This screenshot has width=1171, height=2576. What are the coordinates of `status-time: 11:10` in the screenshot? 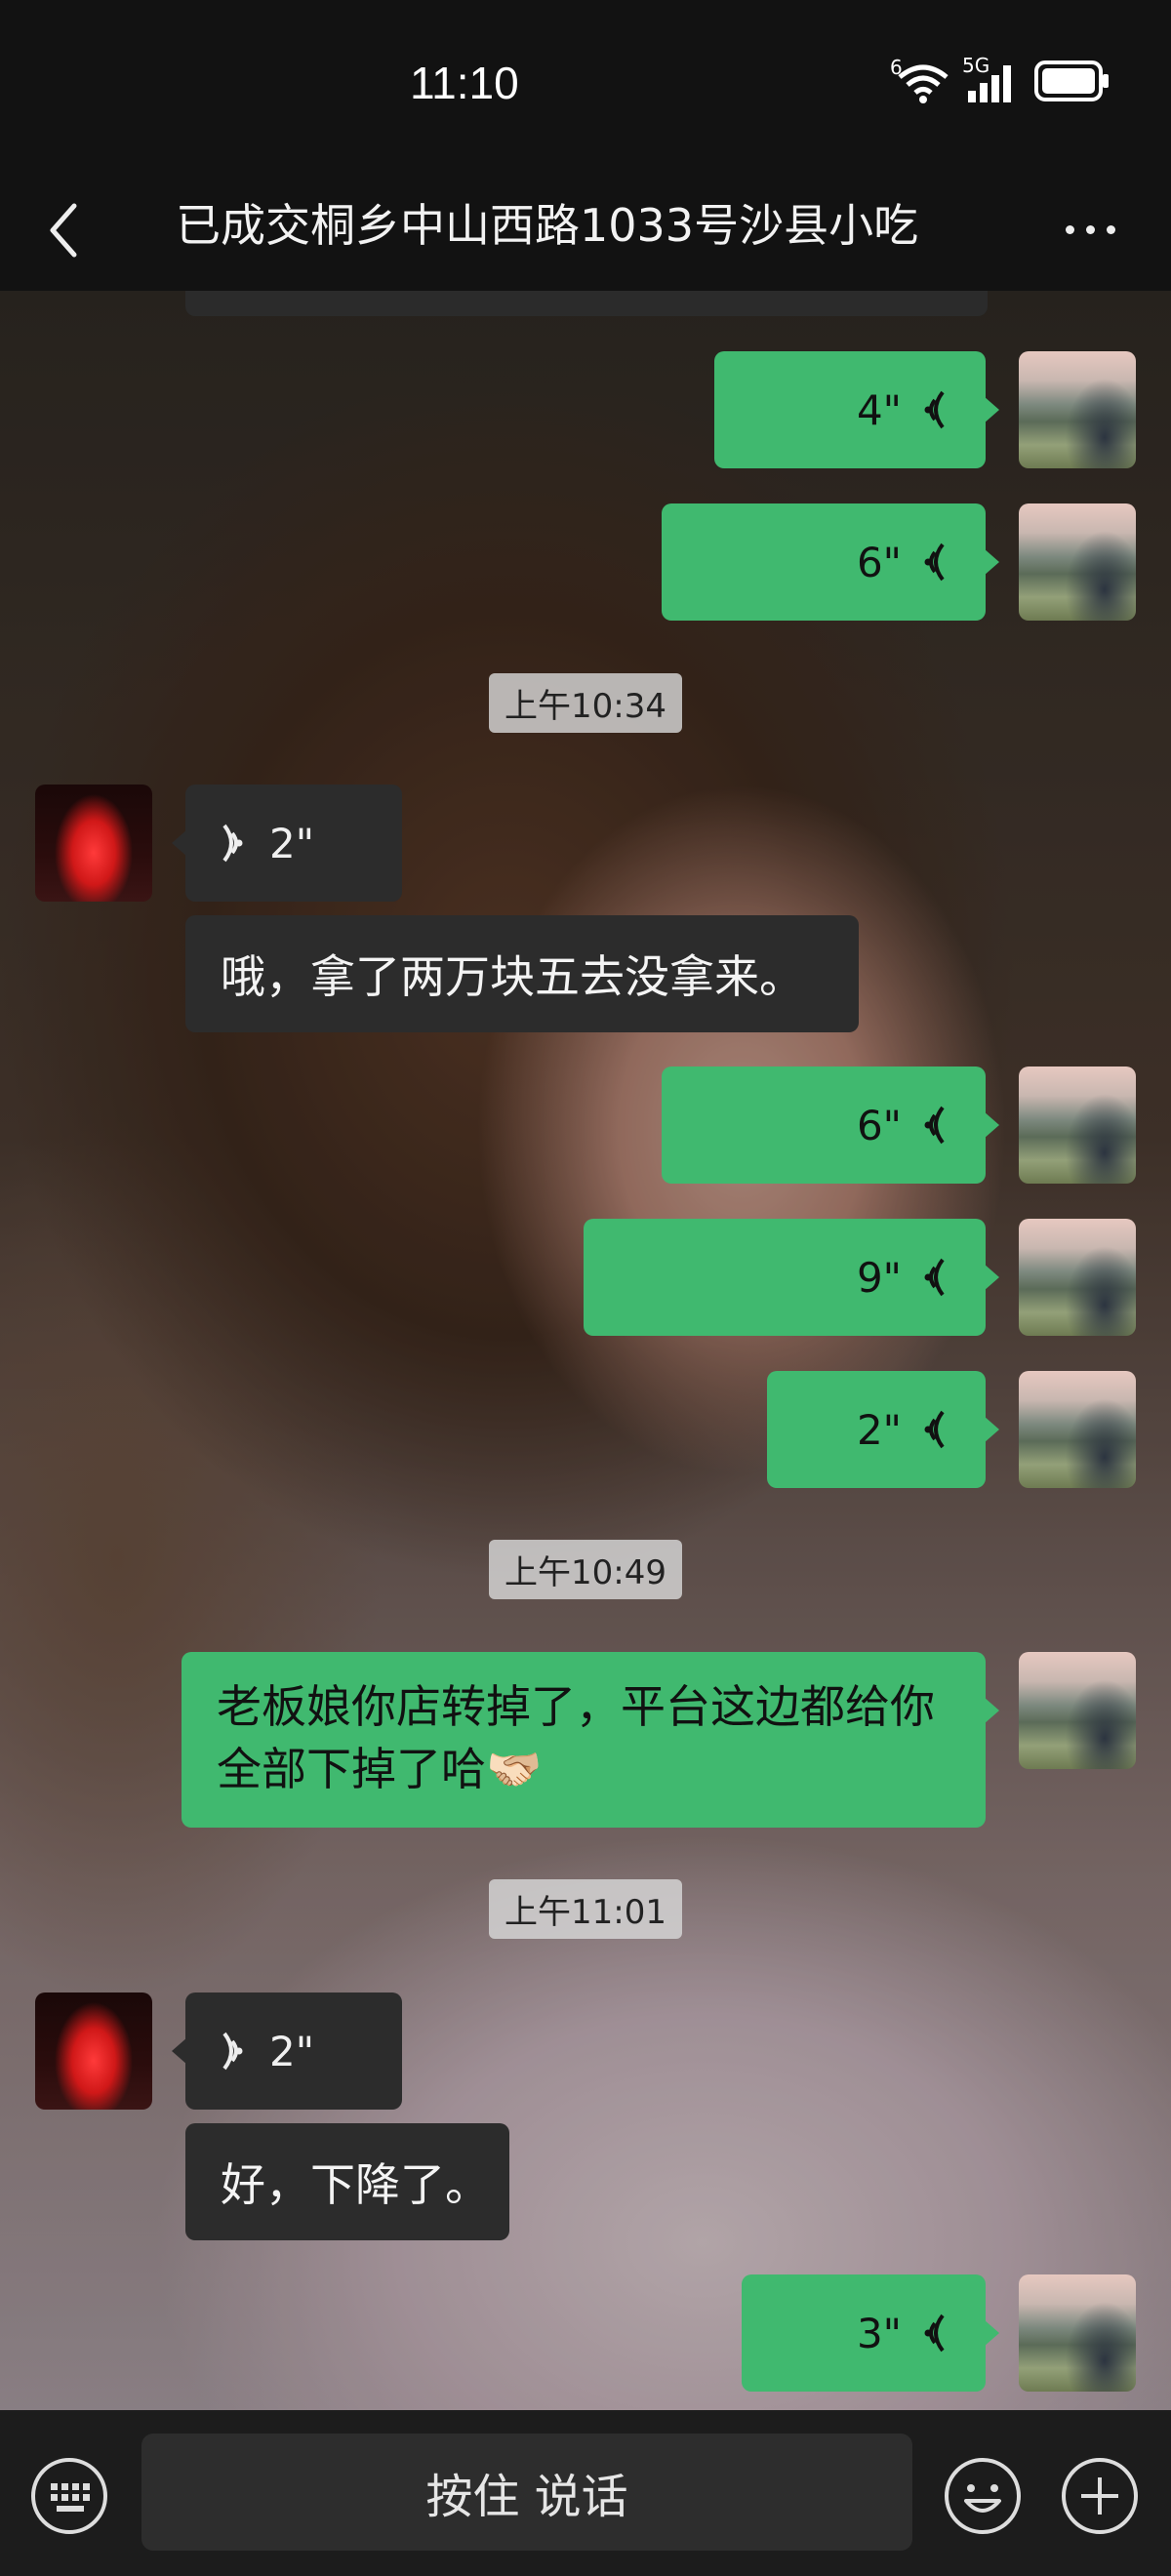 It's located at (464, 83).